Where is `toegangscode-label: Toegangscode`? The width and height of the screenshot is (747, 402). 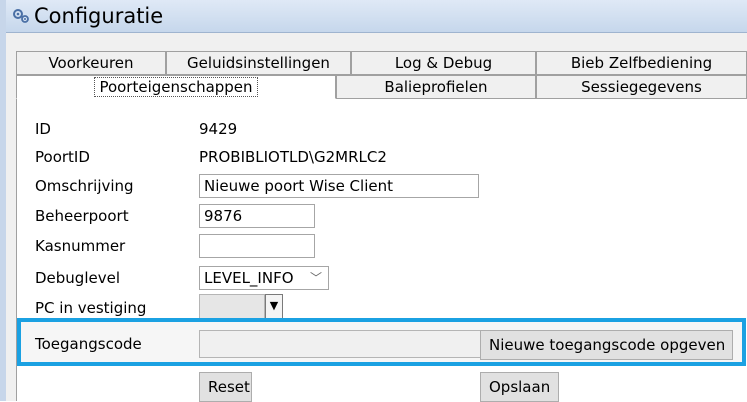 toegangscode-label: Toegangscode is located at coordinates (88, 344).